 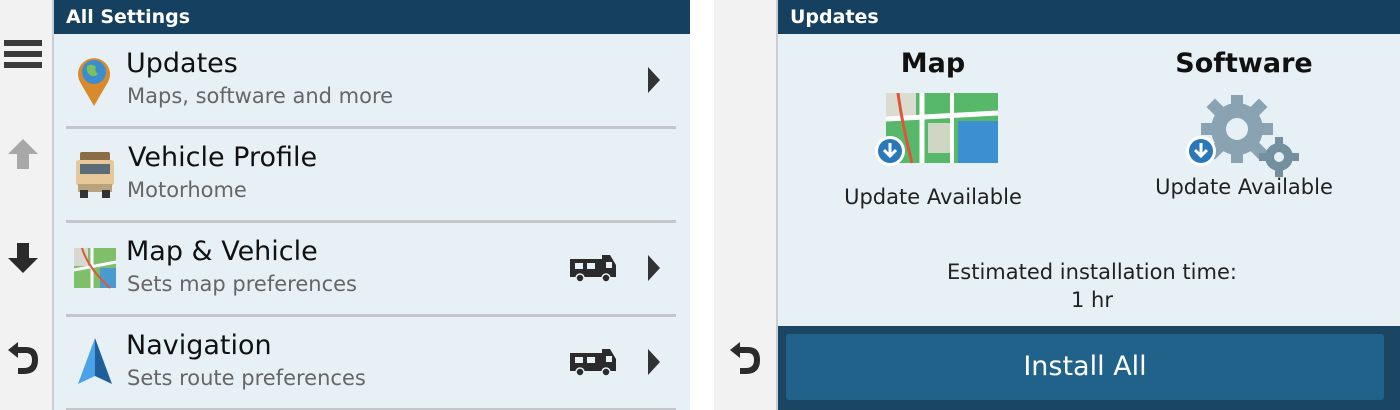 What do you see at coordinates (95, 268) in the screenshot?
I see `map-icon` at bounding box center [95, 268].